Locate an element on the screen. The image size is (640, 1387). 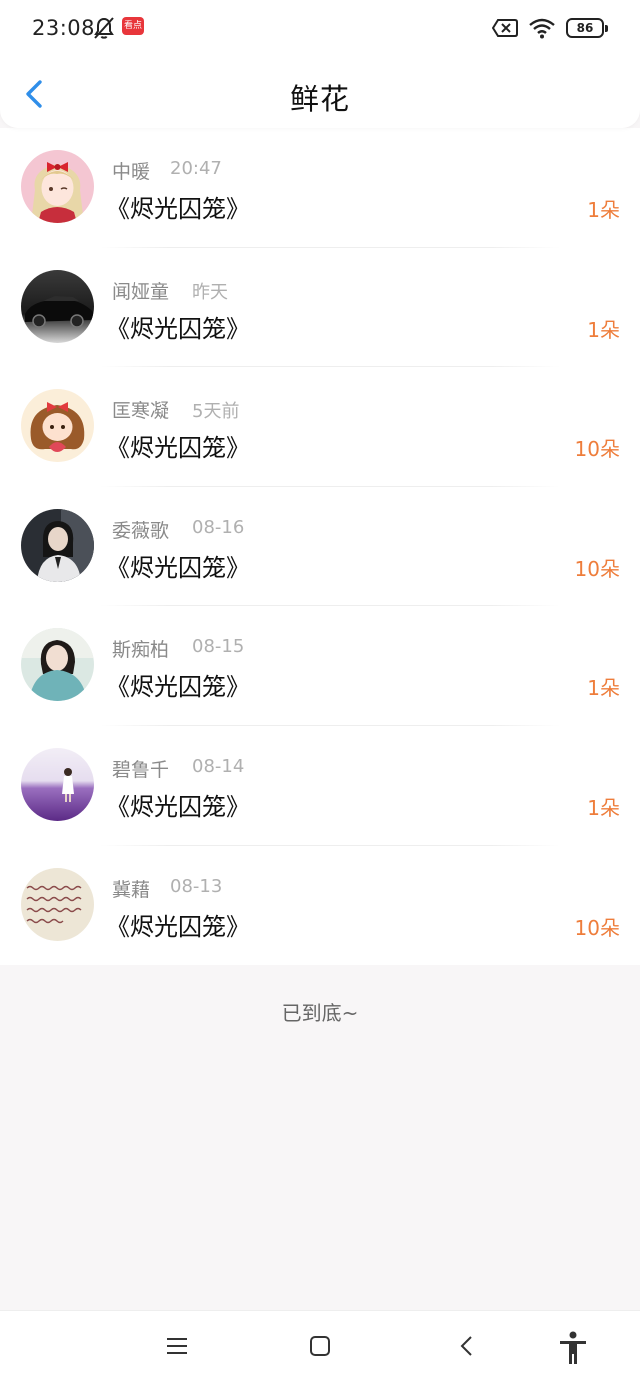
sender-name: 闻娅童 is located at coordinates (141, 291).